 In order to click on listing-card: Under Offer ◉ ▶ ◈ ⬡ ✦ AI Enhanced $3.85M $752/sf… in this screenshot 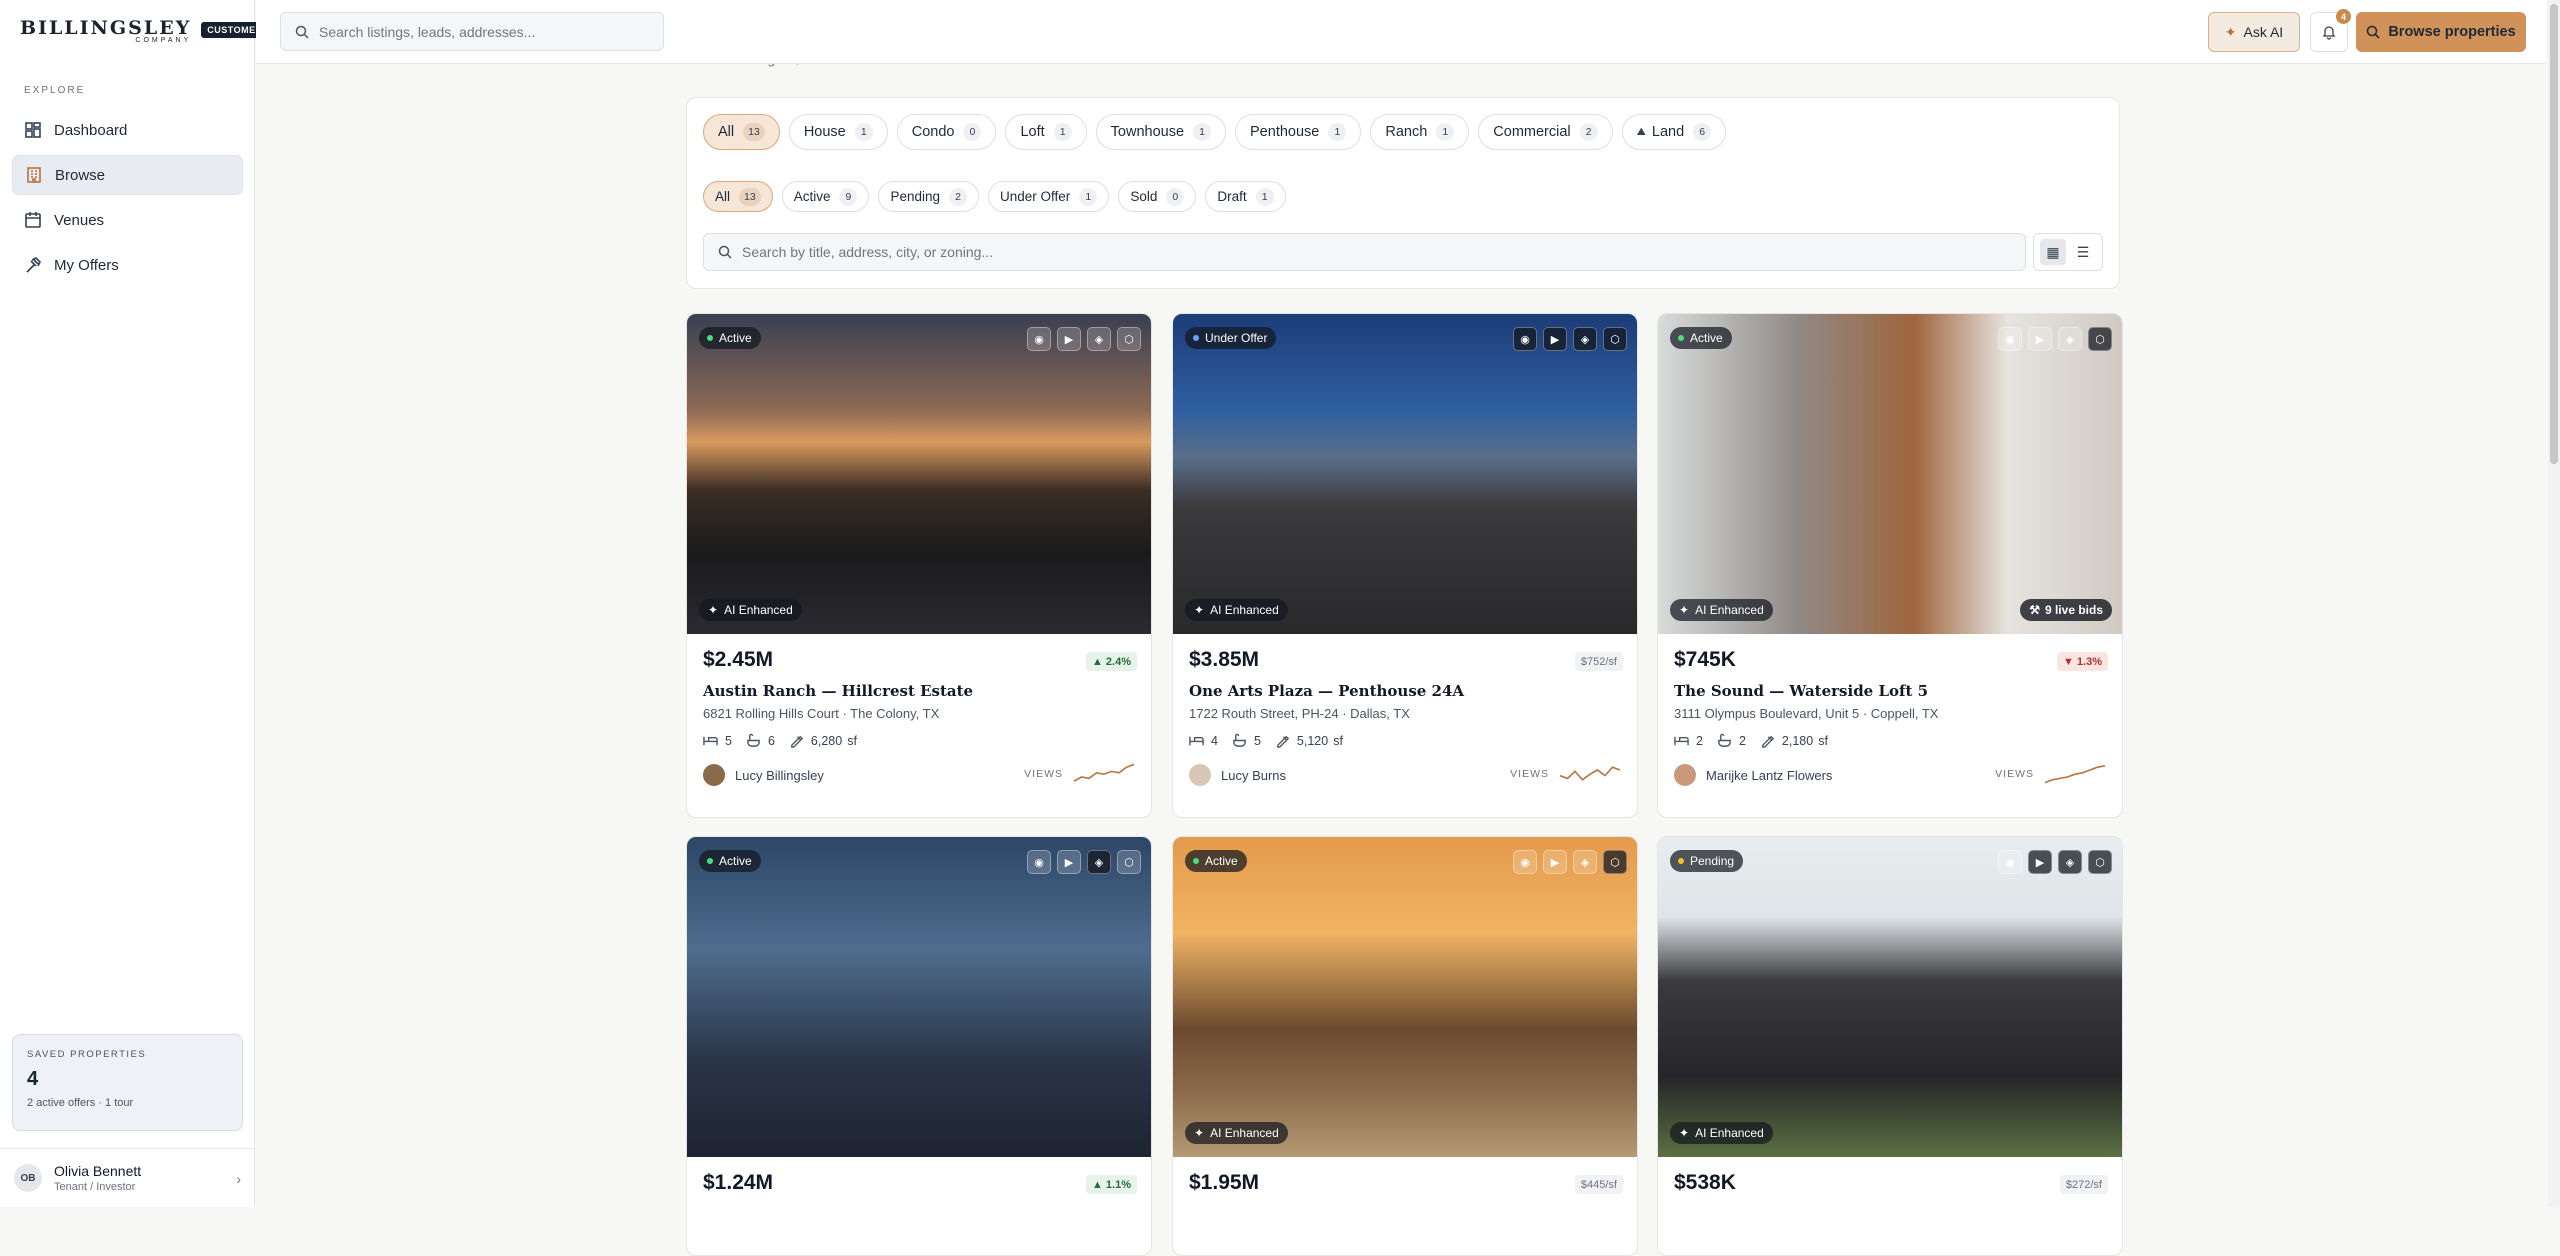, I will do `click(1405, 565)`.